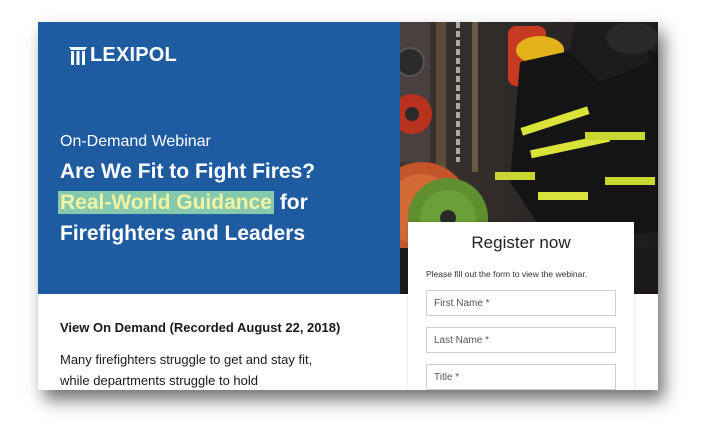 This screenshot has width=720, height=428. I want to click on column-icon, so click(78, 55).